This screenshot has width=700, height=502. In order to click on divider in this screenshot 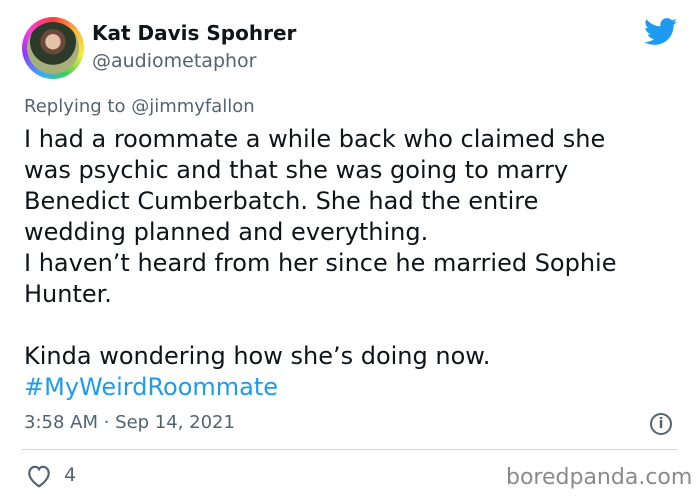, I will do `click(350, 449)`.